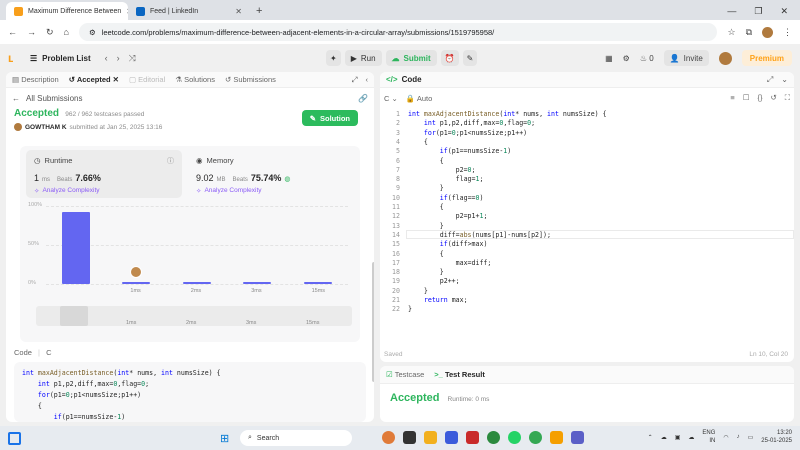 The height and width of the screenshot is (450, 800). I want to click on battery-icon: ▭, so click(751, 437).